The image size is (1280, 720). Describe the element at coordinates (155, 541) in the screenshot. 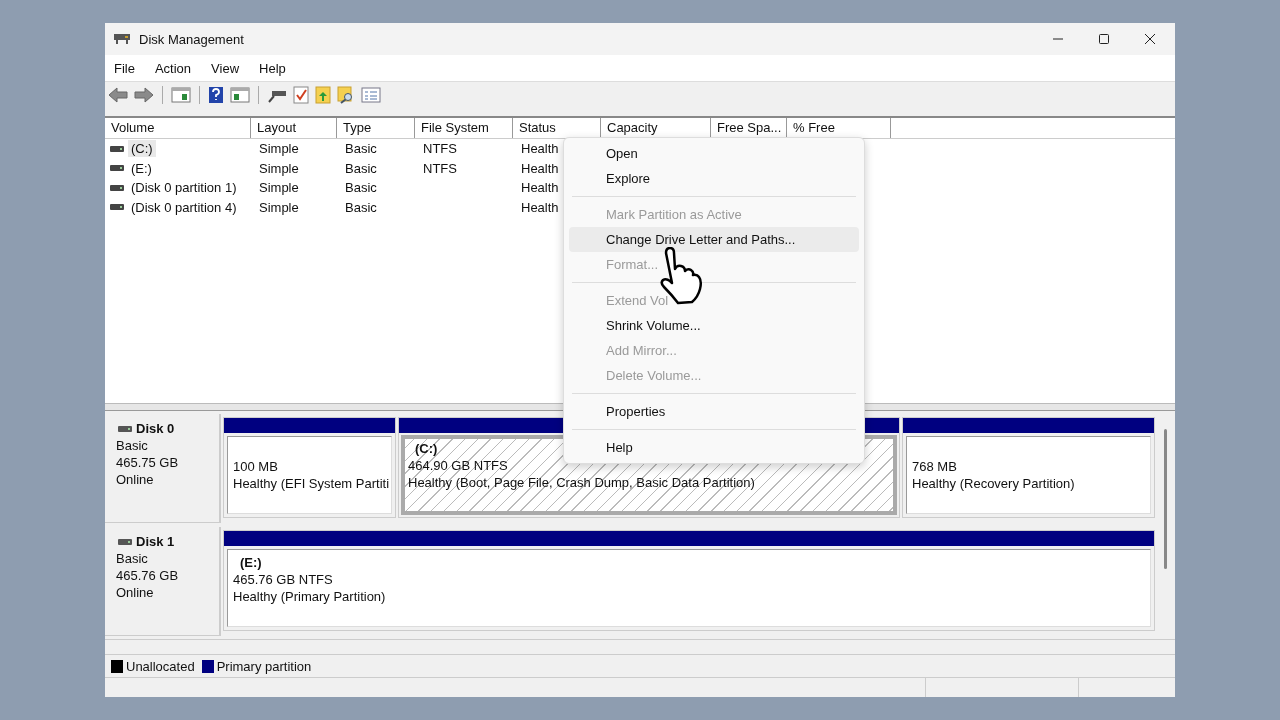

I see `disk-name: Disk 1` at that location.